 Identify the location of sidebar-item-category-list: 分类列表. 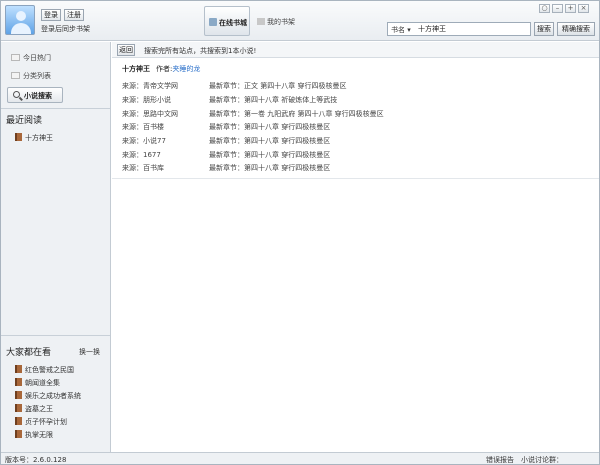
(31, 76).